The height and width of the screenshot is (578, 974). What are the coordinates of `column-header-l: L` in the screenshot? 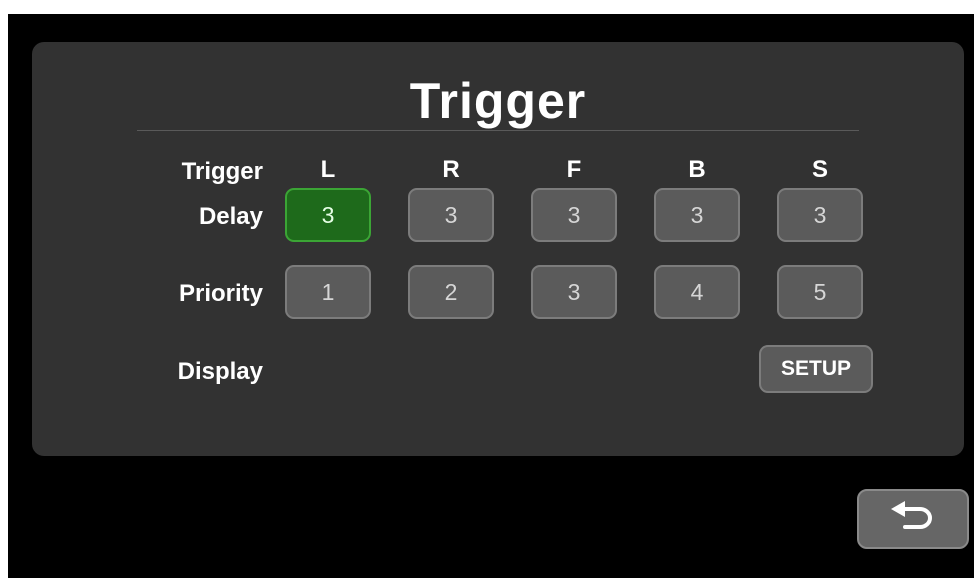 It's located at (328, 169).